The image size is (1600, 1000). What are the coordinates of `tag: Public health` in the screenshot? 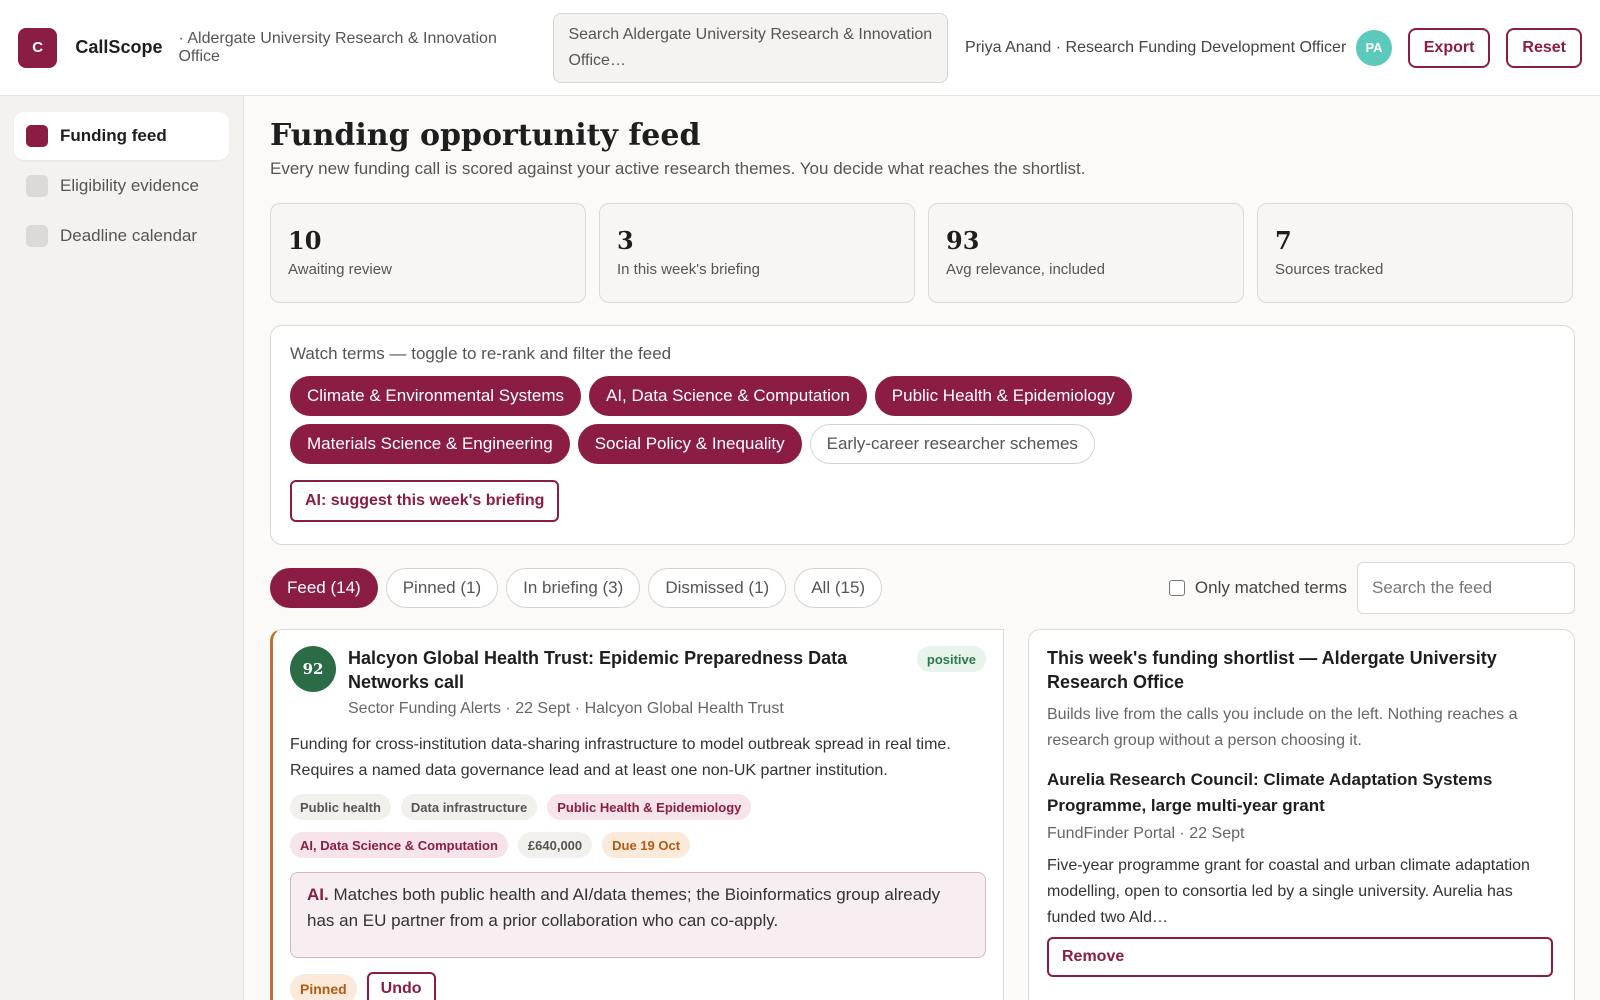 It's located at (340, 807).